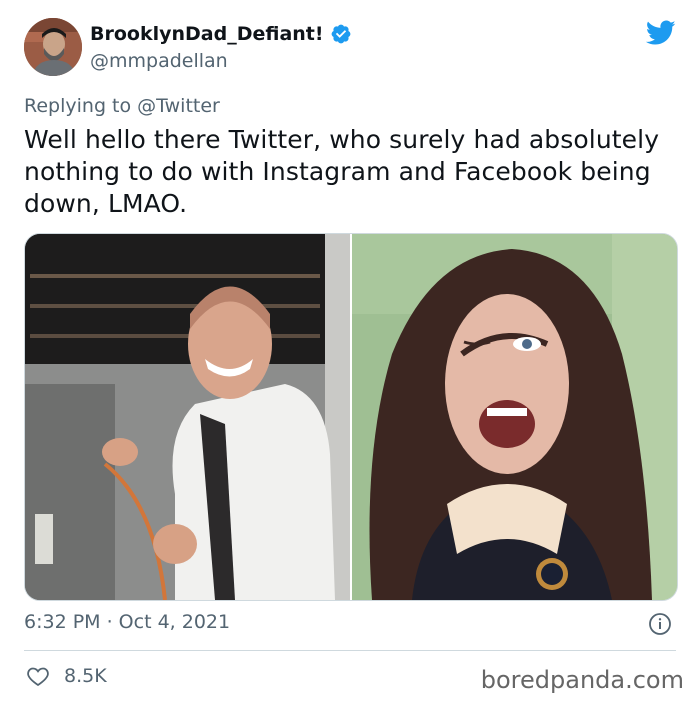 This screenshot has height=703, width=700. Describe the element at coordinates (661, 33) in the screenshot. I see `twitter-bird-icon` at that location.